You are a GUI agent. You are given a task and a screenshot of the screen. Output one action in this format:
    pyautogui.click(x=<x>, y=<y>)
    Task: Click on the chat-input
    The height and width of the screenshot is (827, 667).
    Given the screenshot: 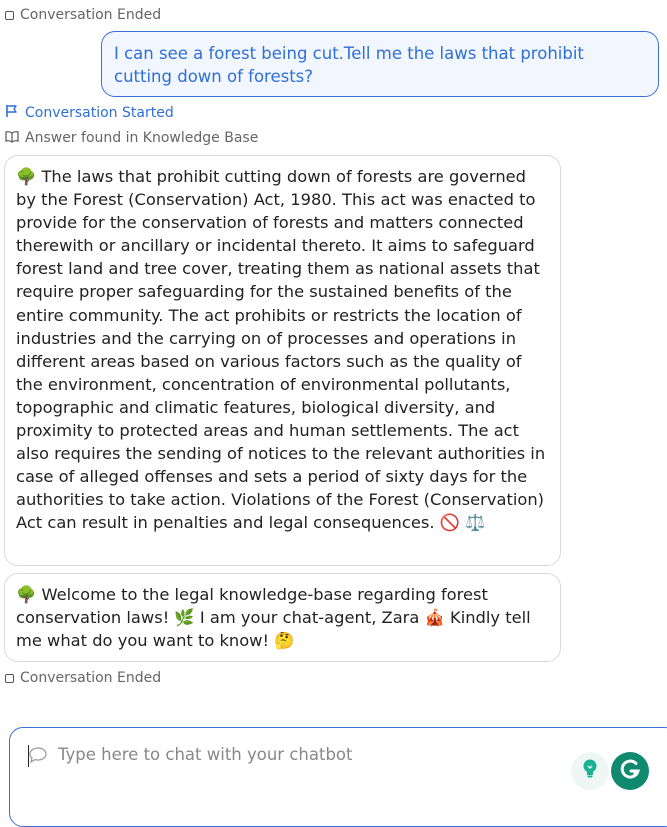 What is the action you would take?
    pyautogui.click(x=304, y=754)
    